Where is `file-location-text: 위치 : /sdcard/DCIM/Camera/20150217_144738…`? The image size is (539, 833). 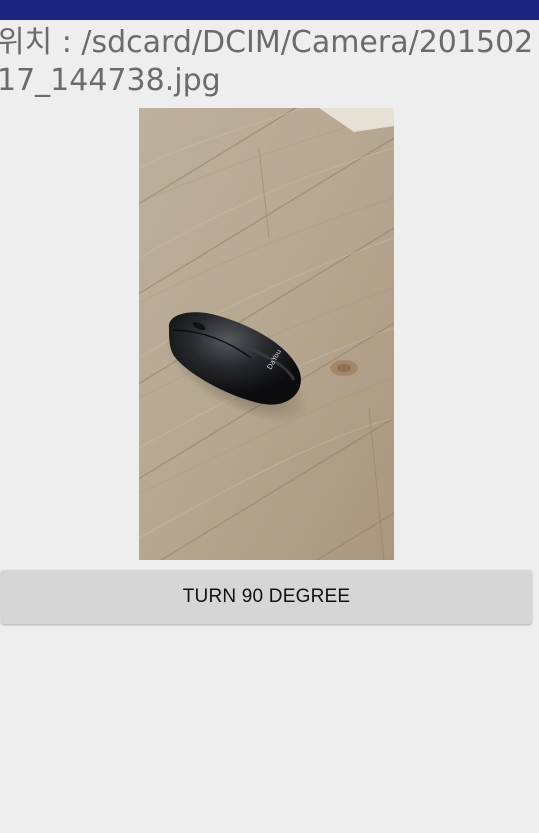
file-location-text: 위치 : /sdcard/DCIM/Camera/20150217_144738… is located at coordinates (267, 61).